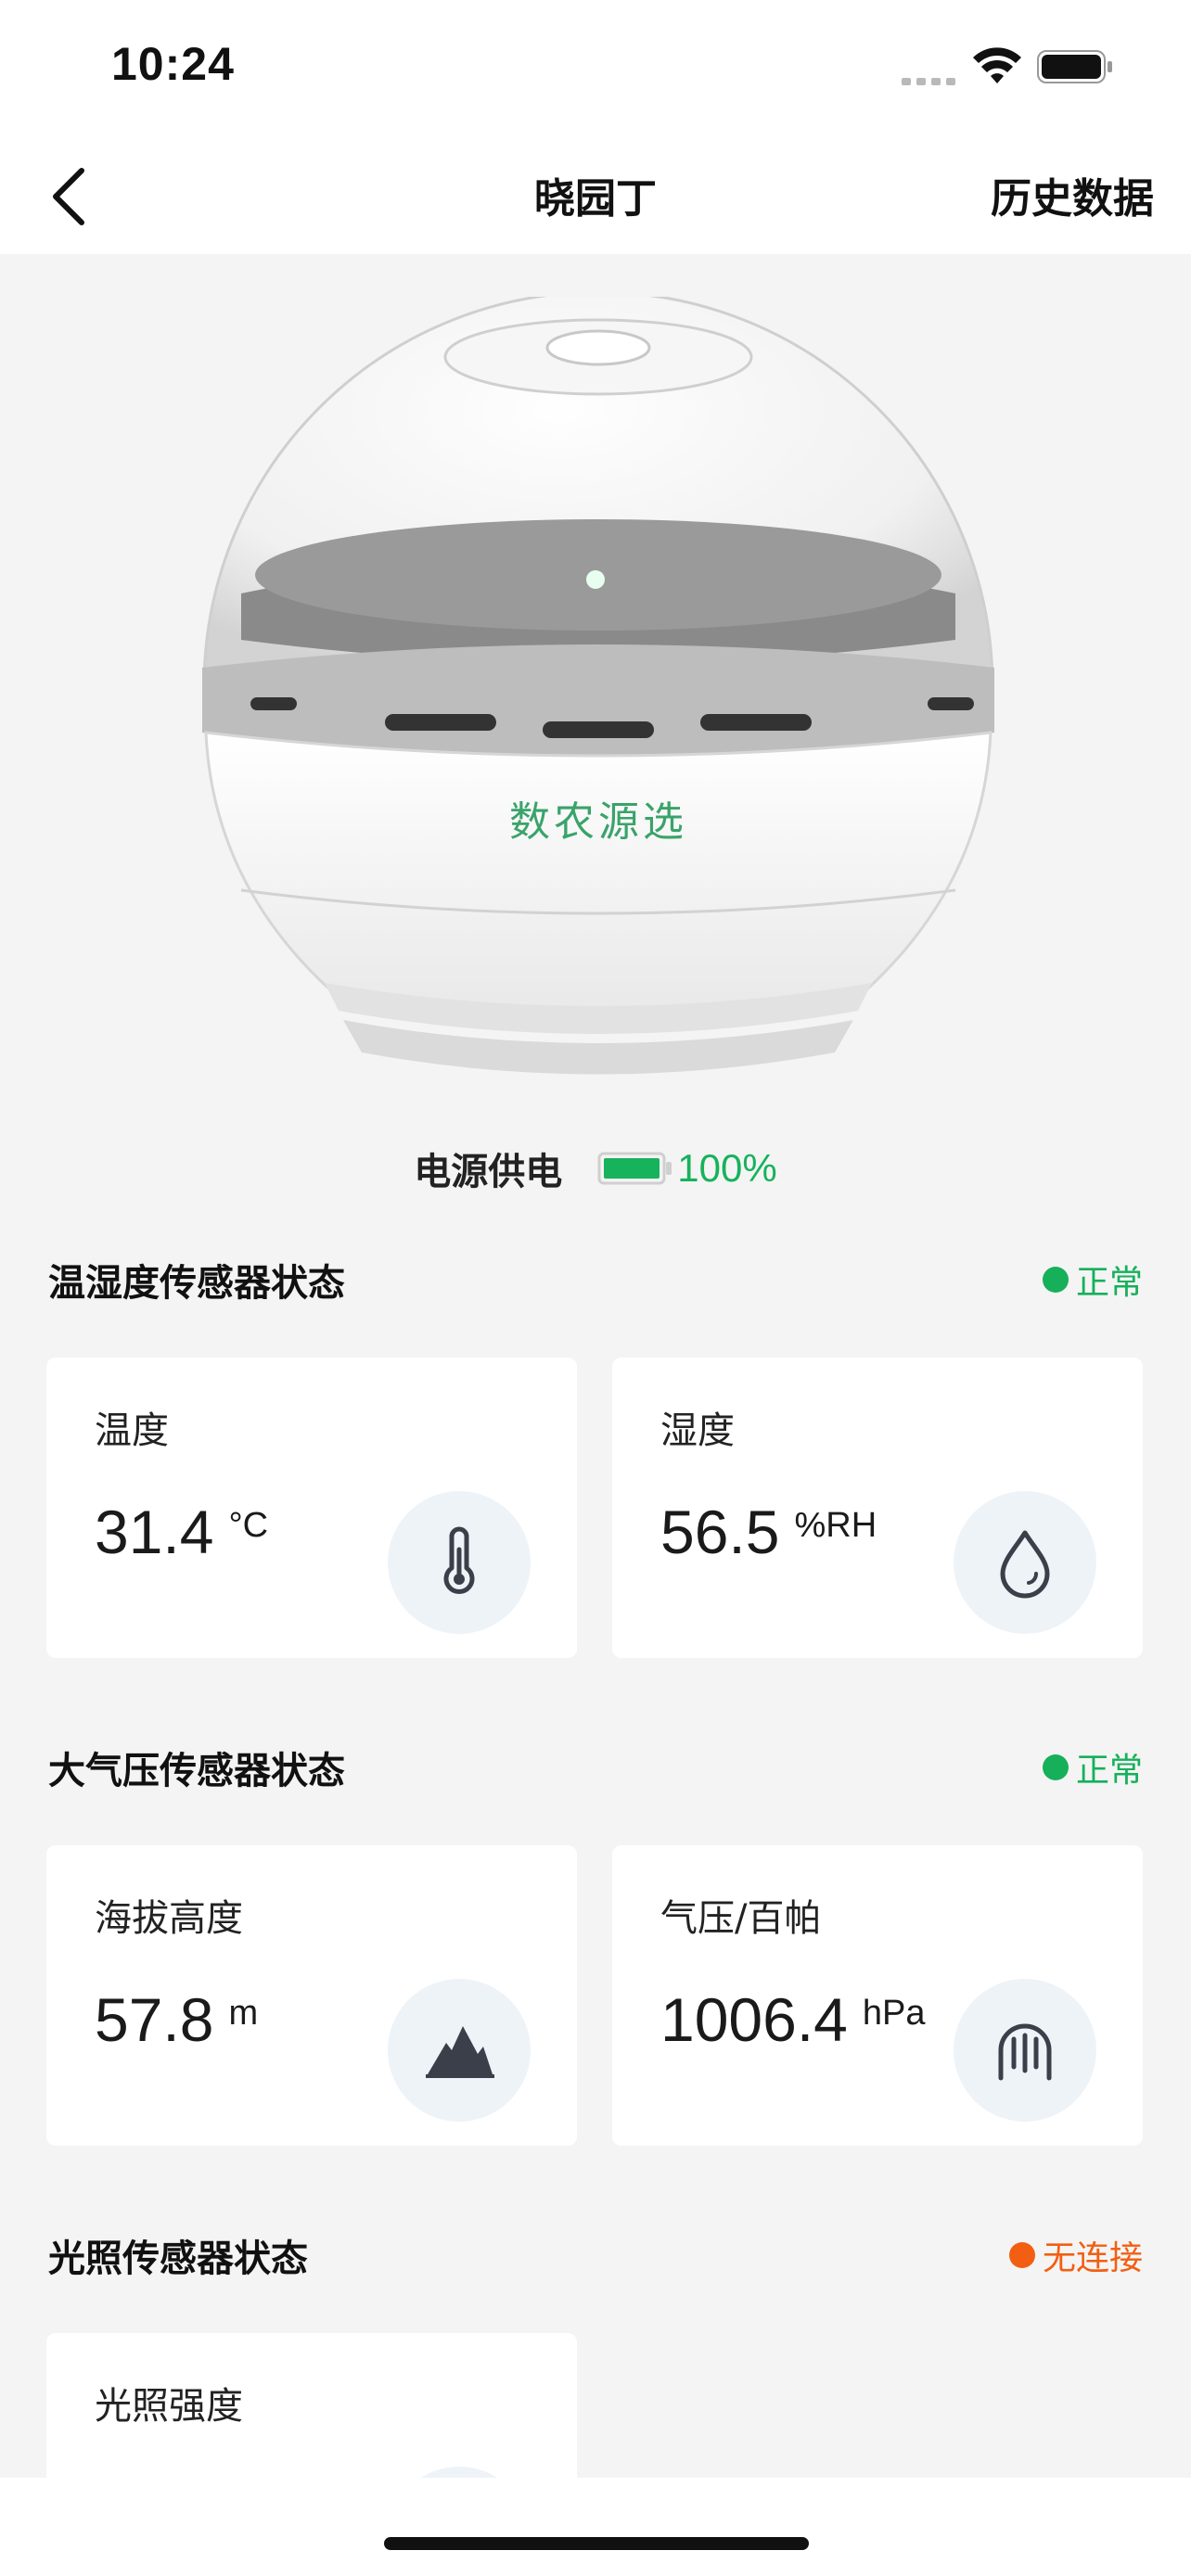 Image resolution: width=1191 pixels, height=2576 pixels. I want to click on card-value: 56.5 %RH, so click(768, 1532).